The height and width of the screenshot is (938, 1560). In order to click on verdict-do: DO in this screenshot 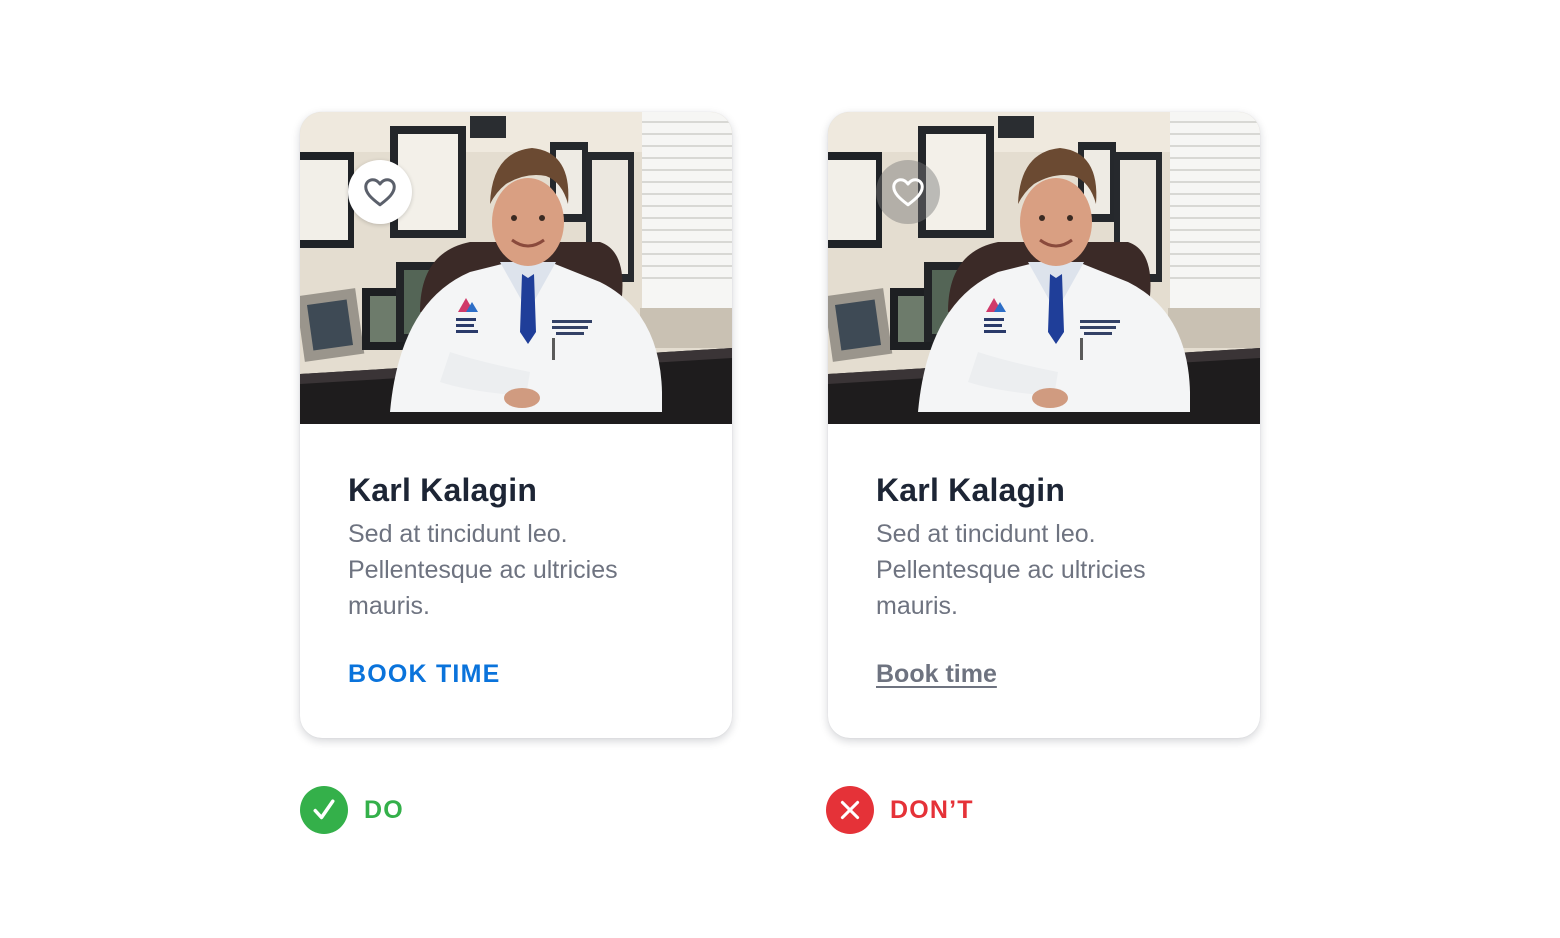, I will do `click(352, 810)`.